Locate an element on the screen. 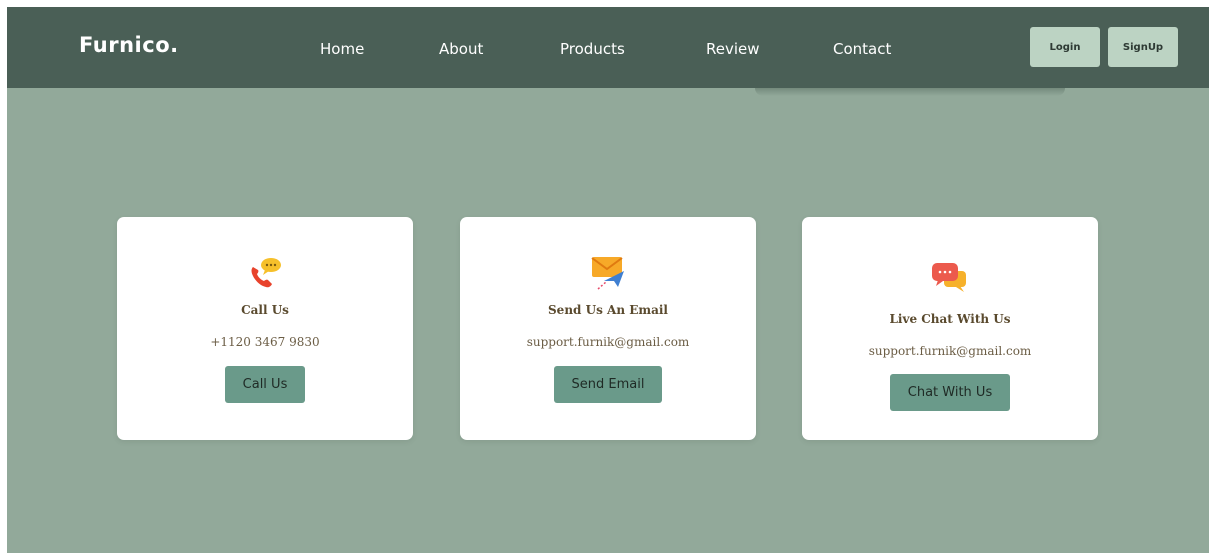 The image size is (1209, 553). call-us-button: Call Us is located at coordinates (265, 384).